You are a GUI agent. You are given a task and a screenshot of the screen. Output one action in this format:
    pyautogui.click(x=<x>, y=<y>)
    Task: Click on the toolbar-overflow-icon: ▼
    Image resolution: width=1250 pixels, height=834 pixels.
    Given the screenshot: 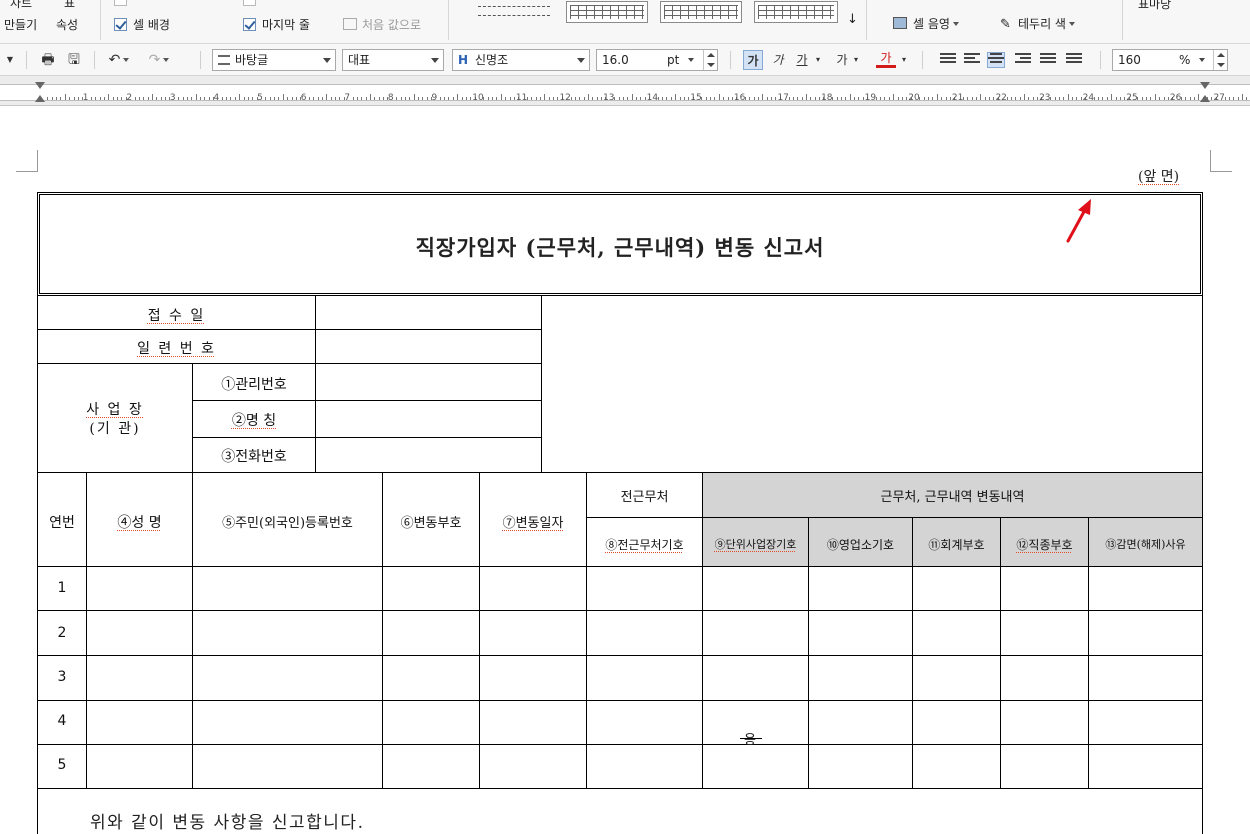 What is the action you would take?
    pyautogui.click(x=10, y=60)
    